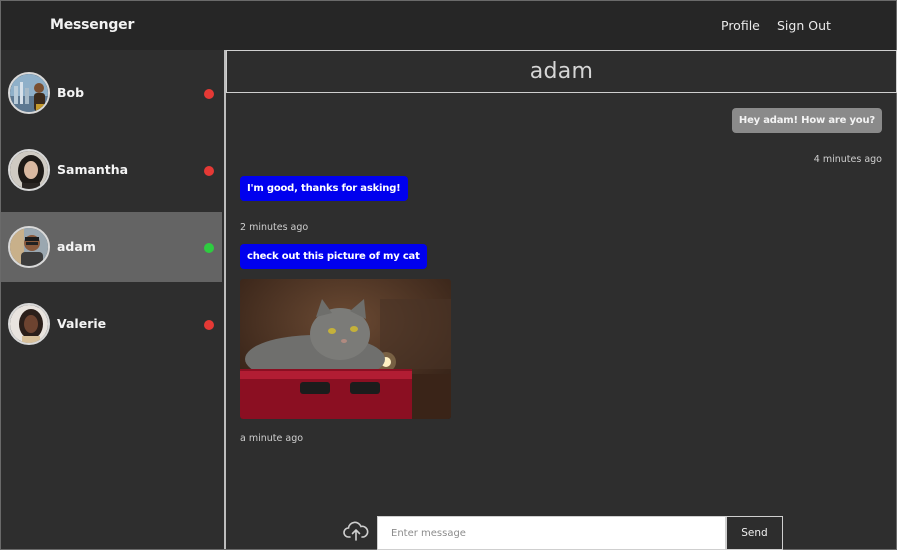 This screenshot has width=897, height=550. What do you see at coordinates (740, 25) in the screenshot?
I see `profile-link: Profile` at bounding box center [740, 25].